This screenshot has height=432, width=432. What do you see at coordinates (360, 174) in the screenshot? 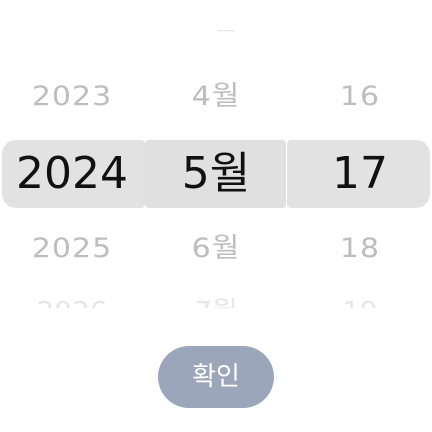
I see `day-selected: 17` at bounding box center [360, 174].